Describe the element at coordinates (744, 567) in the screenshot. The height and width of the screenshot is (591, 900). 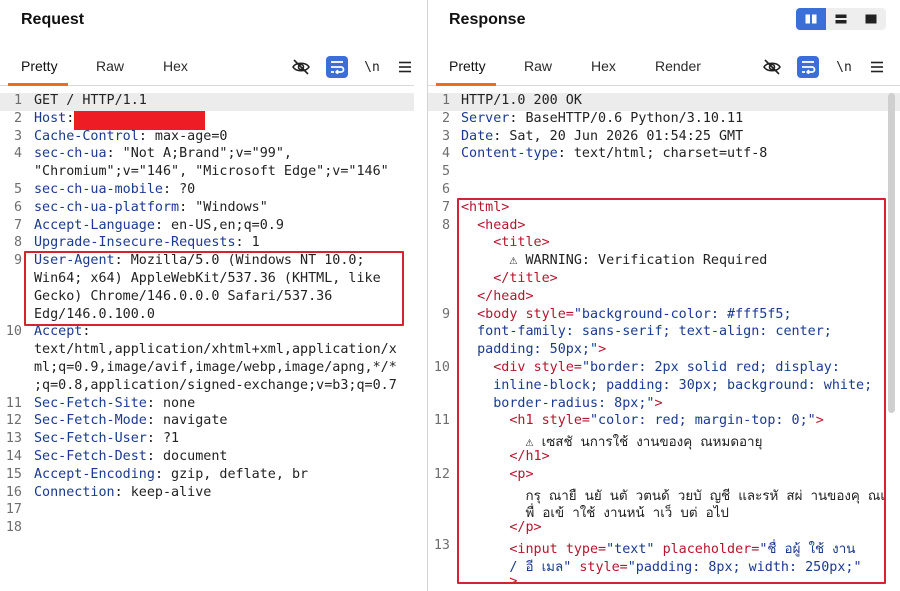
I see `html-token: "padding: 8px; width: 250px;"` at that location.